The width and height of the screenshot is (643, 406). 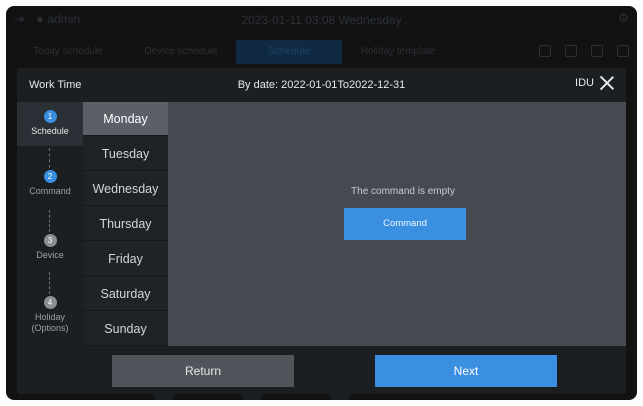 I want to click on empty-message: The command is empty, so click(x=403, y=191).